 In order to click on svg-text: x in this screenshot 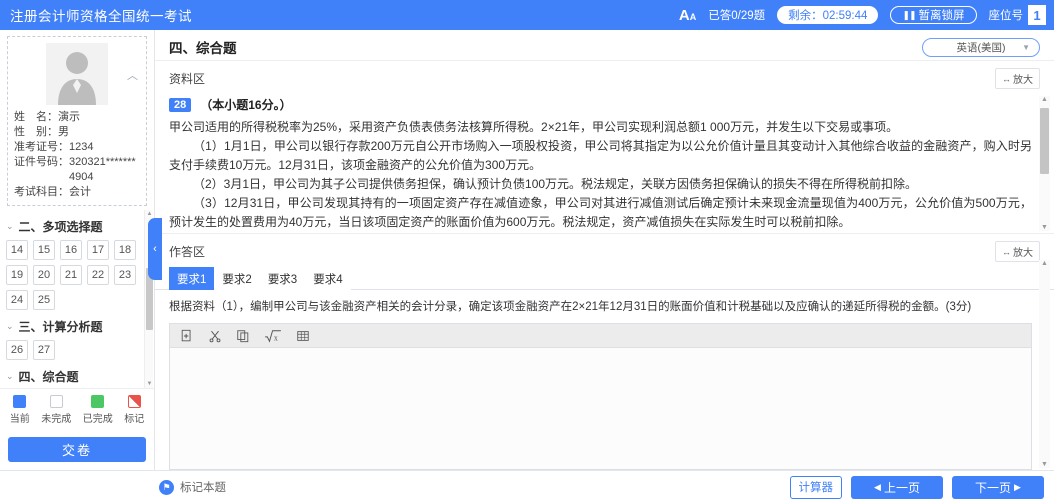, I will do `click(276, 337)`.